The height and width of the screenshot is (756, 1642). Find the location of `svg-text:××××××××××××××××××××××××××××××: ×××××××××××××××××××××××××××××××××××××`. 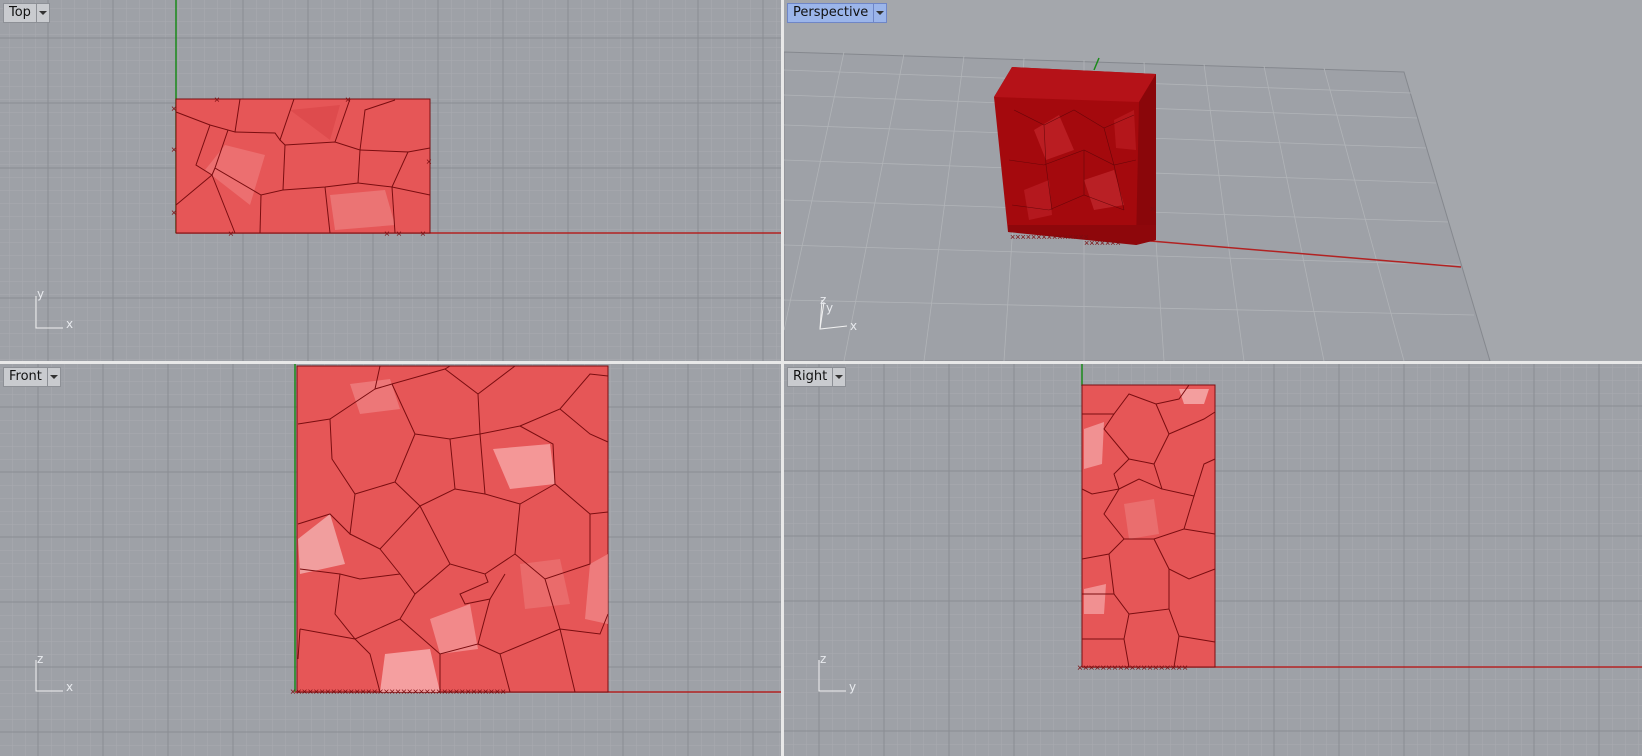

svg-text:××××××××××××××××××××××××××××××: ××××××××××××××××××××××××××××××××××××× is located at coordinates (398, 692).